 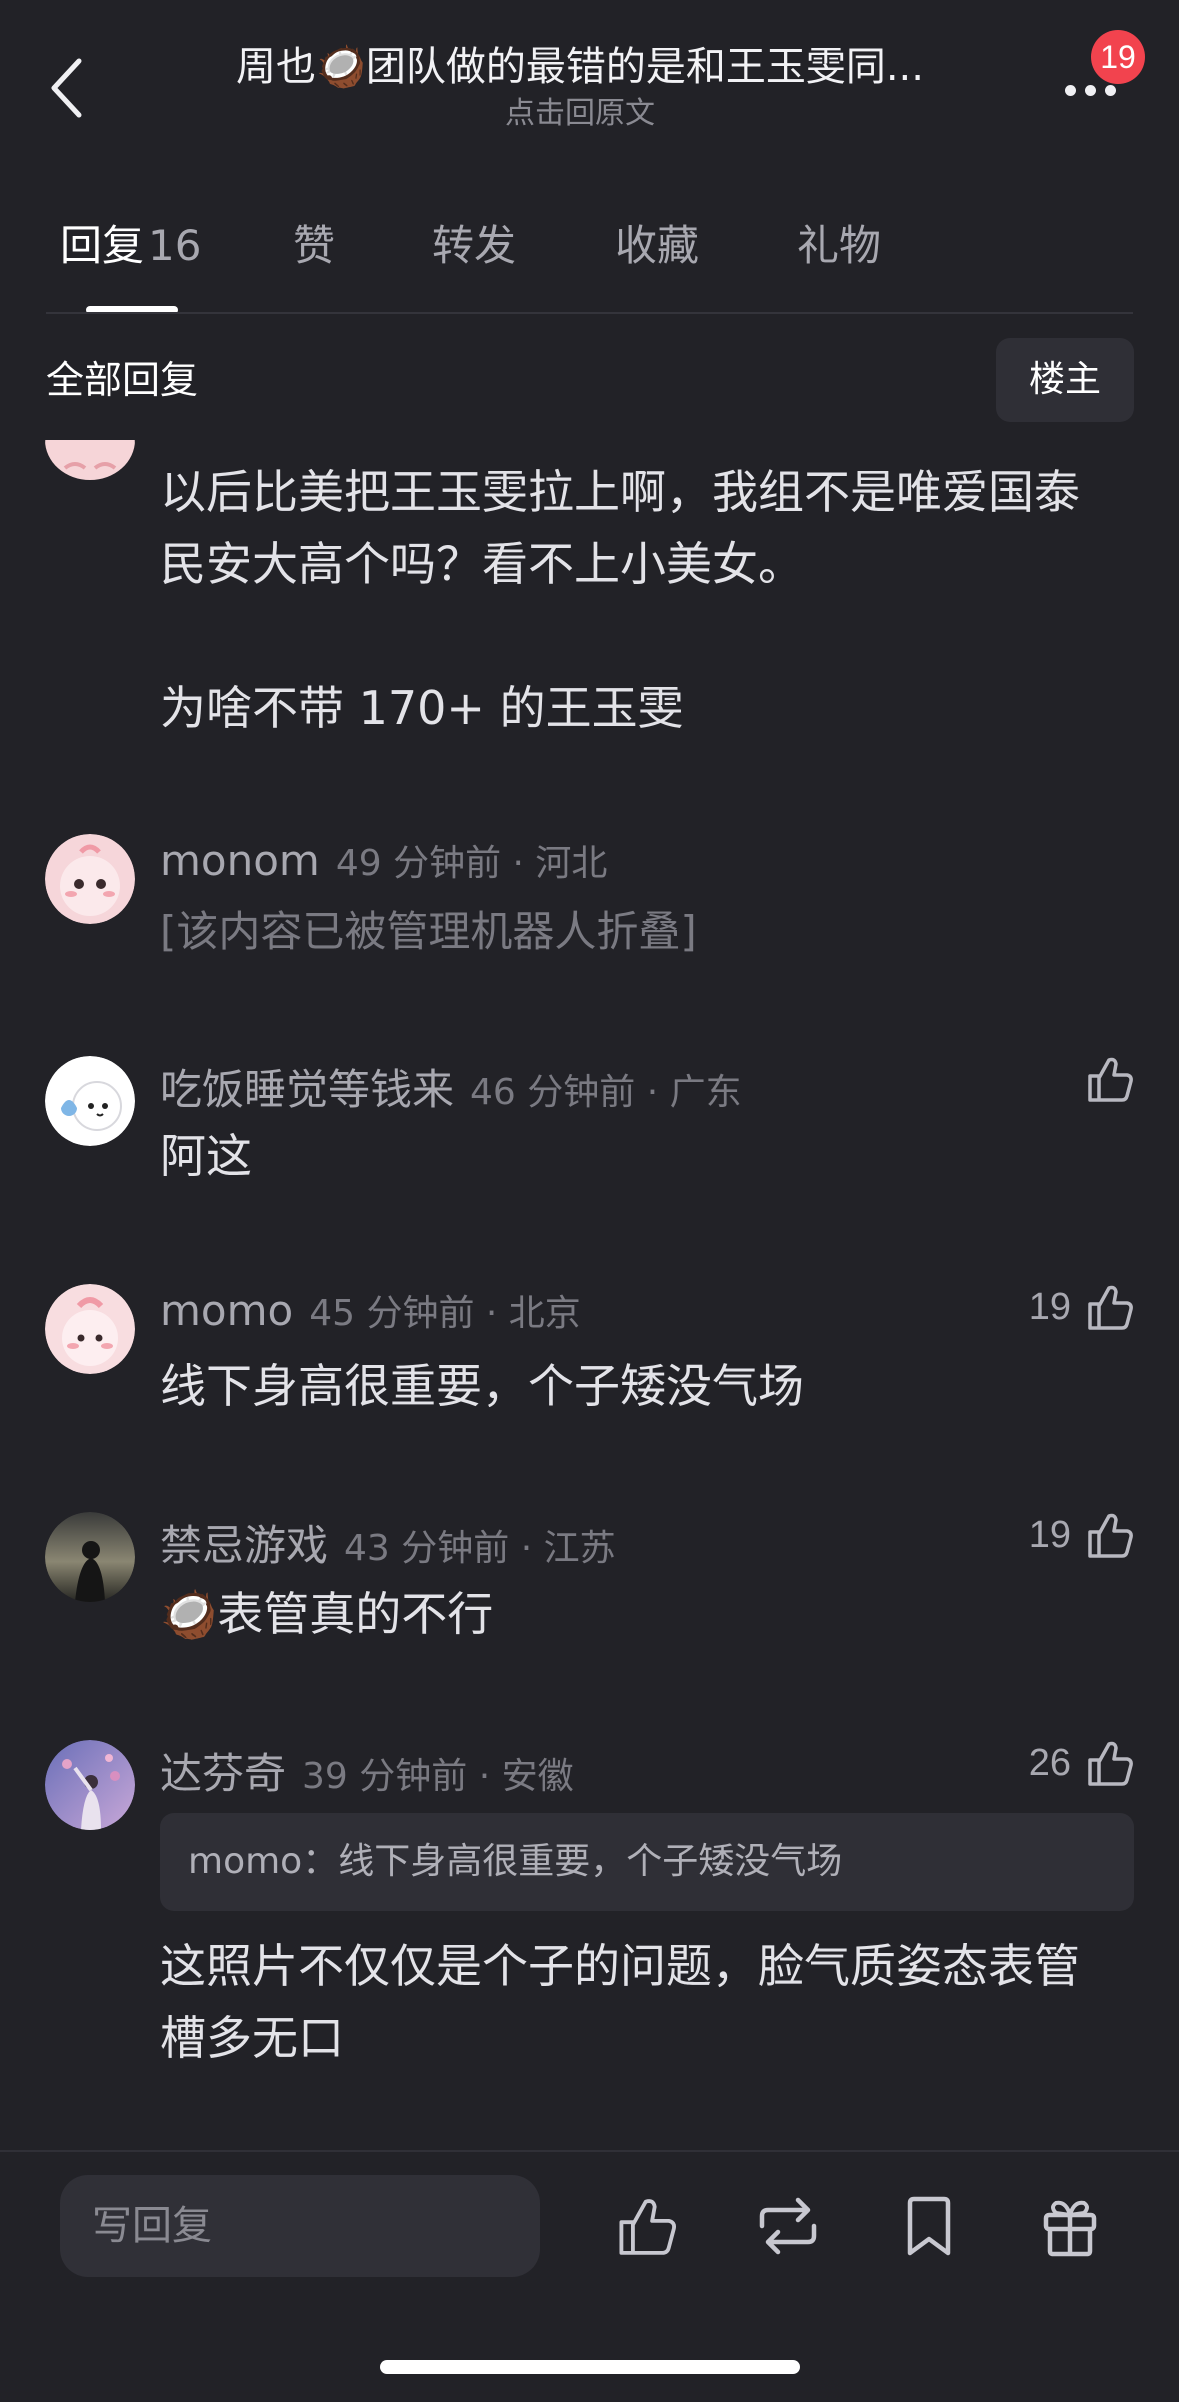 I want to click on gift-icon, so click(x=1070, y=2228).